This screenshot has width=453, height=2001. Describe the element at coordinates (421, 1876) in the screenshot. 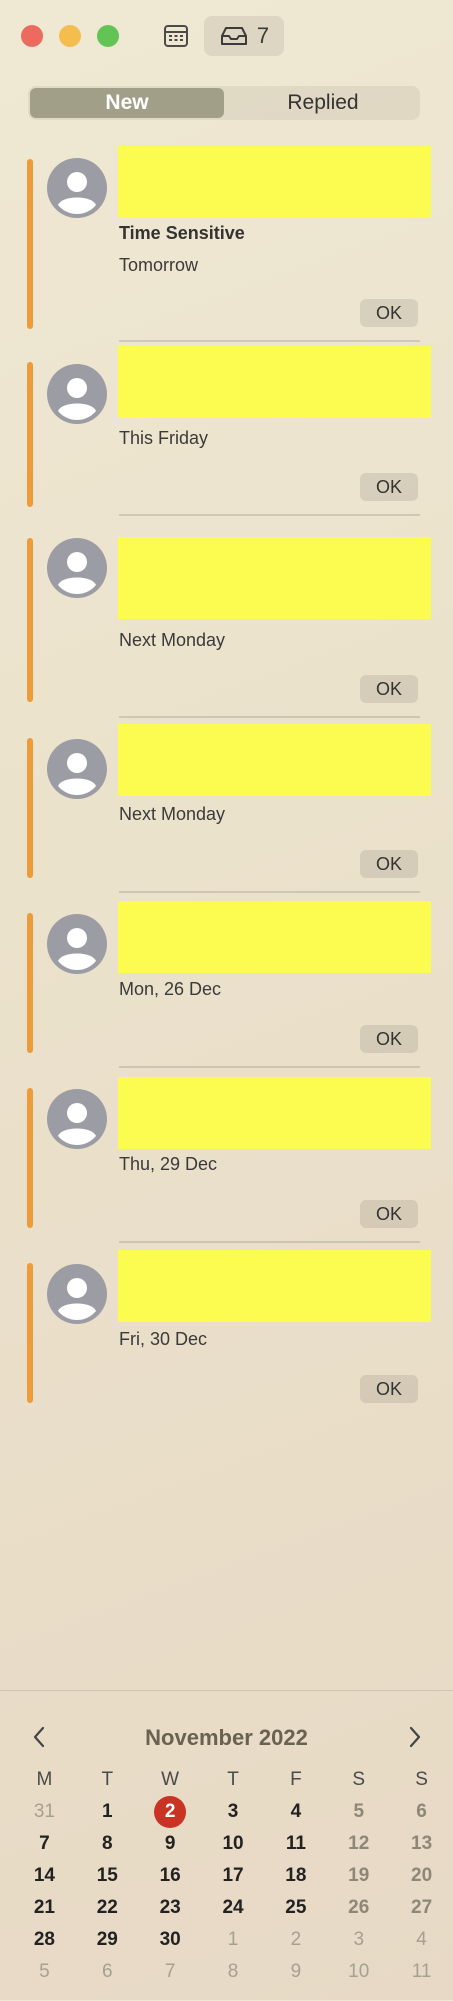

I see `calendar-day: 20` at that location.